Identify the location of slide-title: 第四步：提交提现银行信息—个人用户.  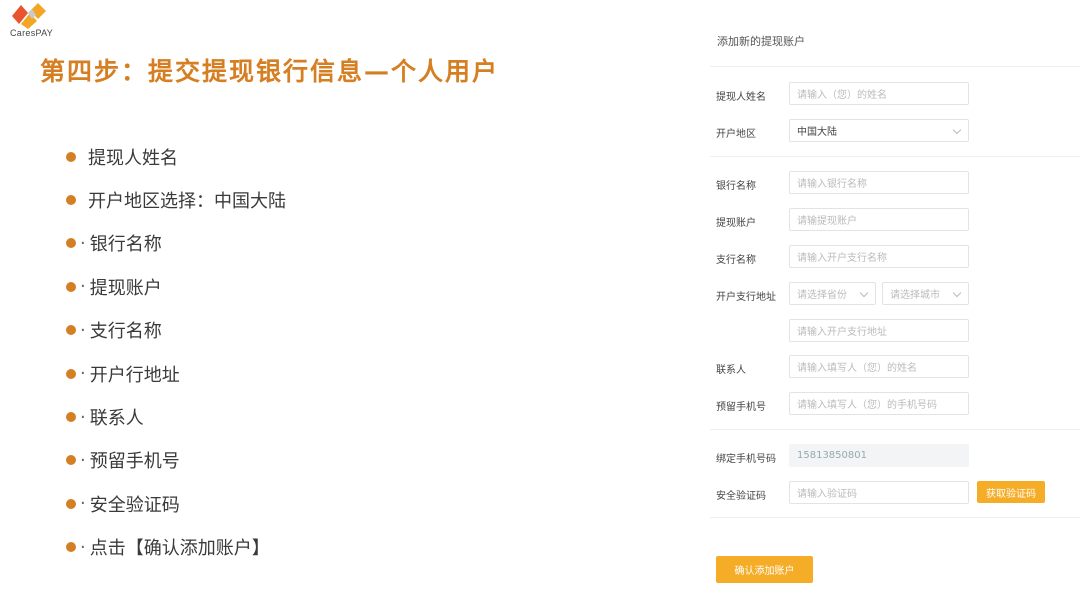
(270, 71).